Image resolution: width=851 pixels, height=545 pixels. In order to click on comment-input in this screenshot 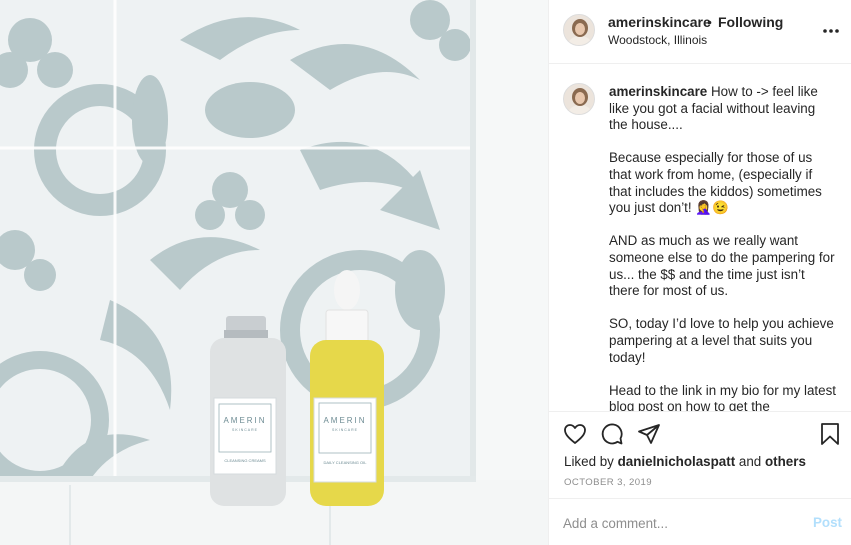, I will do `click(678, 523)`.